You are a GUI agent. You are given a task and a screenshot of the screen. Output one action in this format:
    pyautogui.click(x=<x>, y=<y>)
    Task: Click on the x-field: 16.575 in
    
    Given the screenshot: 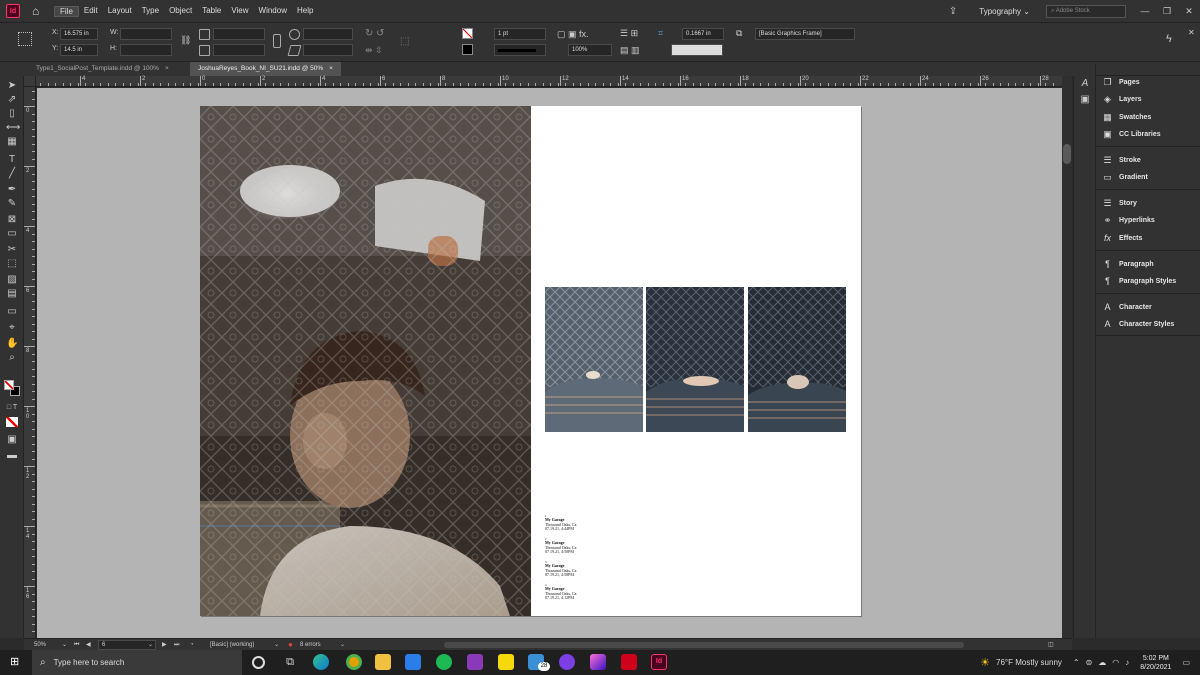 What is the action you would take?
    pyautogui.click(x=79, y=34)
    